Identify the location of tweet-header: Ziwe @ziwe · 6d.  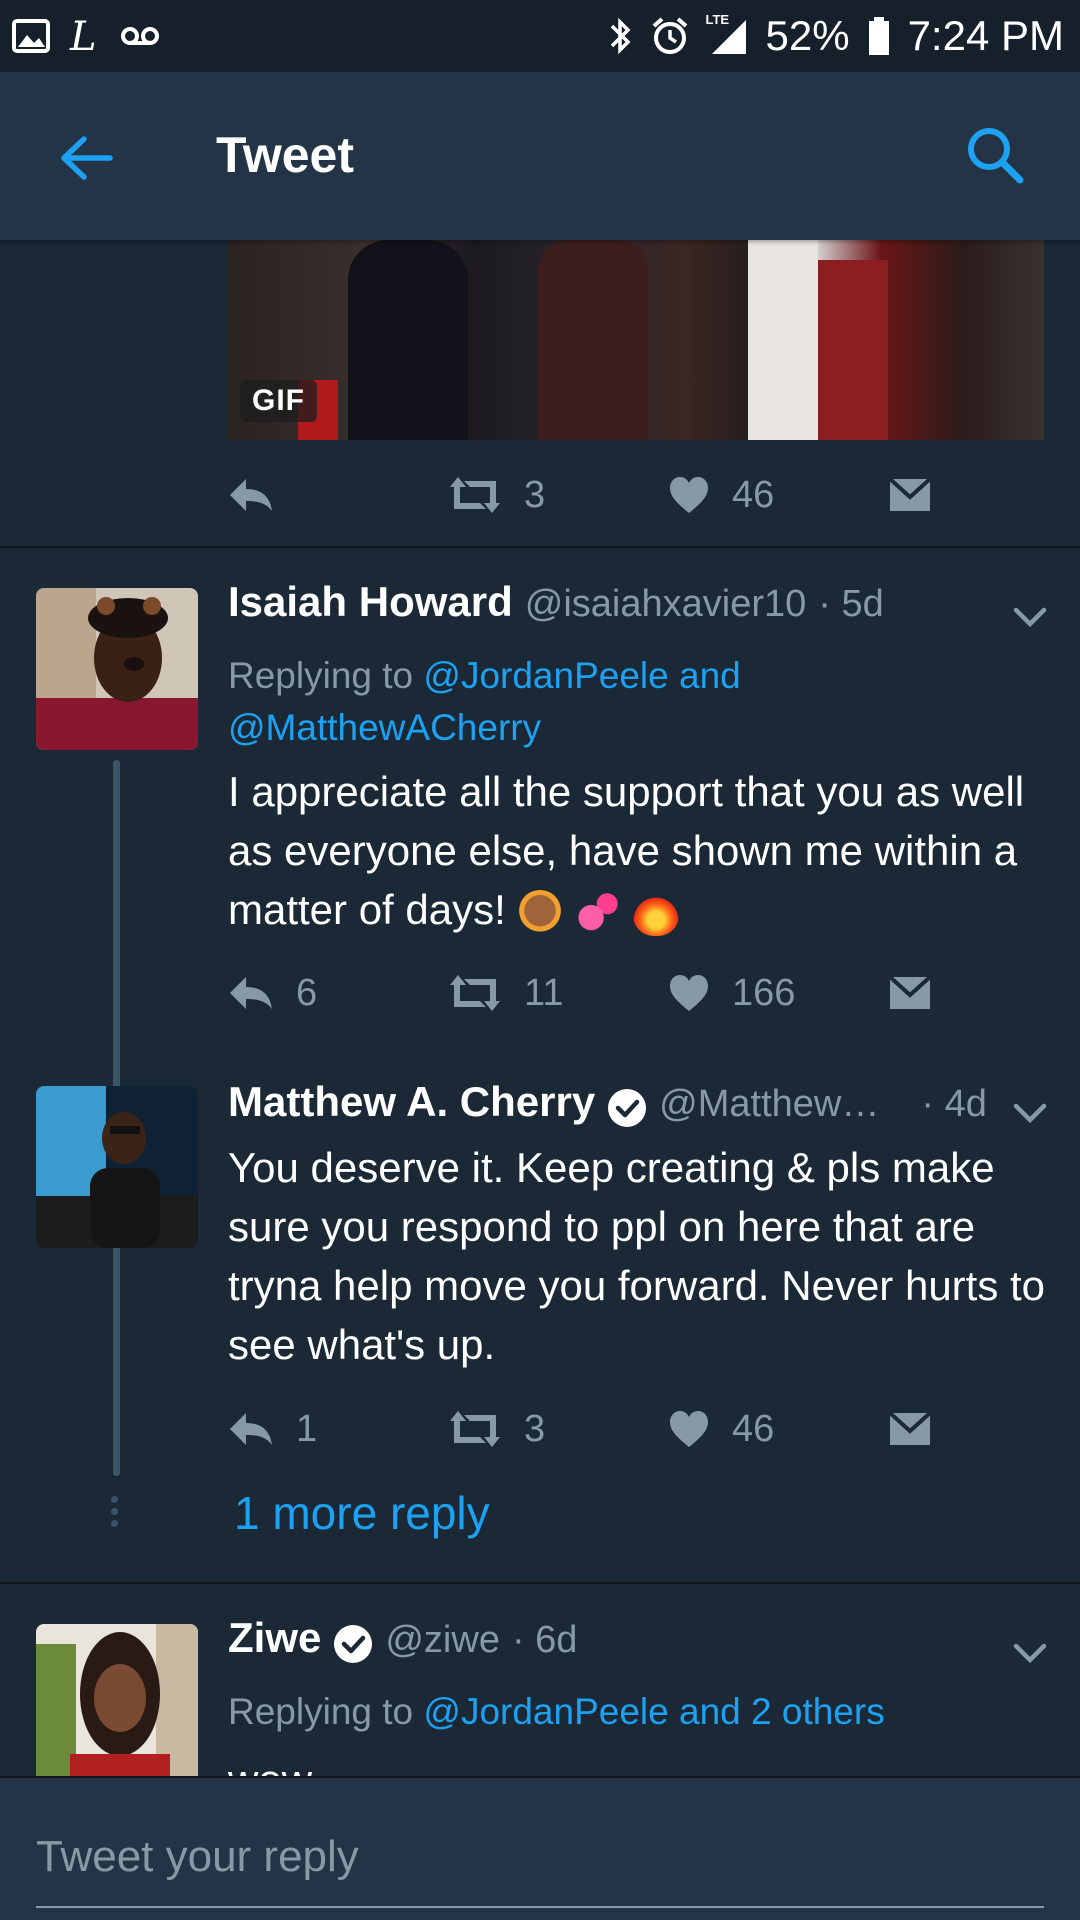
(402, 1644).